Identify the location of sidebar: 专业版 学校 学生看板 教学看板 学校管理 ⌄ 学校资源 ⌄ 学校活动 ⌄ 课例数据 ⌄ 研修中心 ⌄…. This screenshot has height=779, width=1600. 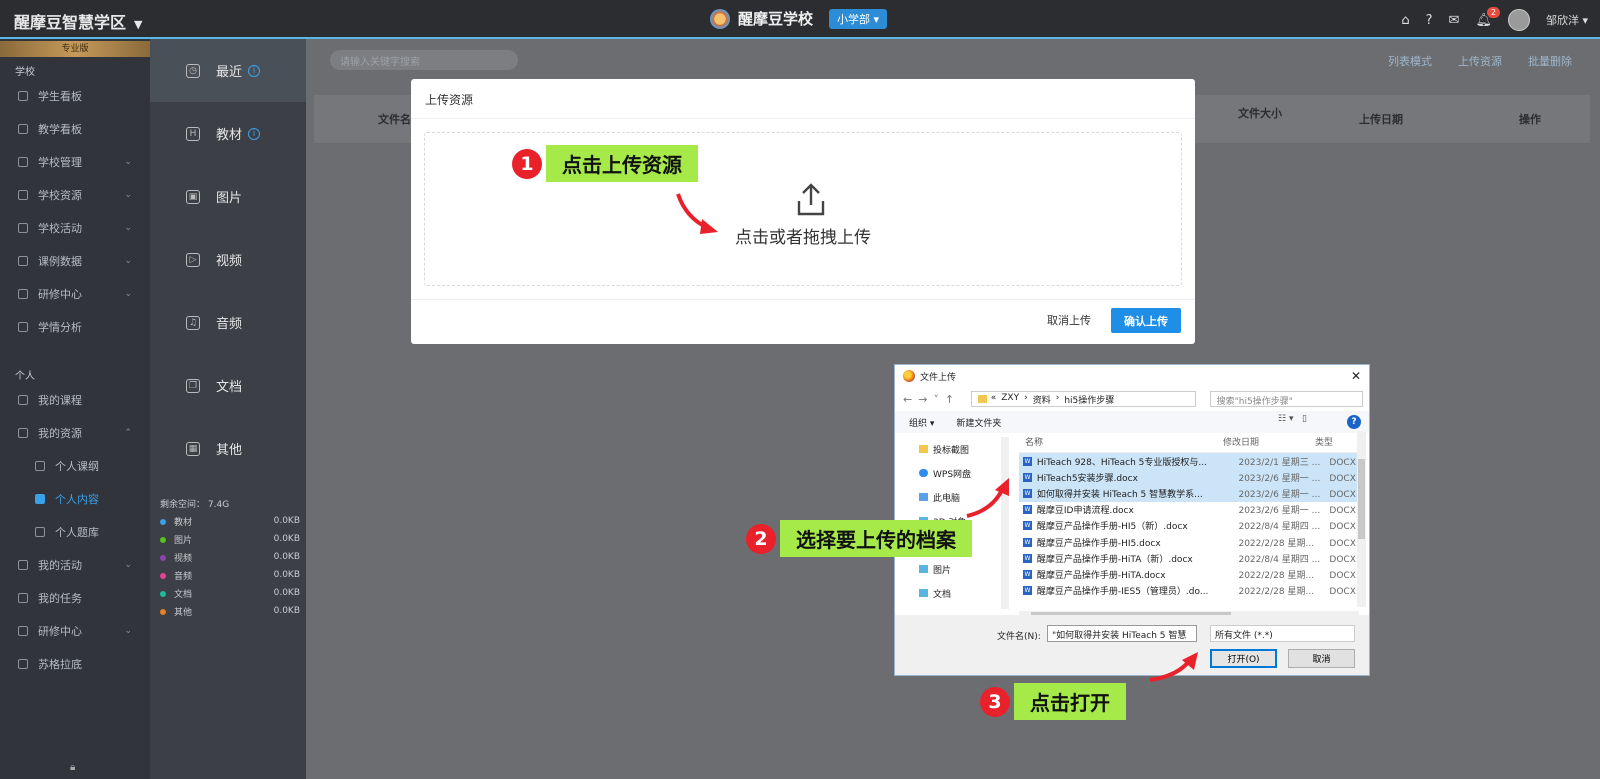
(75, 409).